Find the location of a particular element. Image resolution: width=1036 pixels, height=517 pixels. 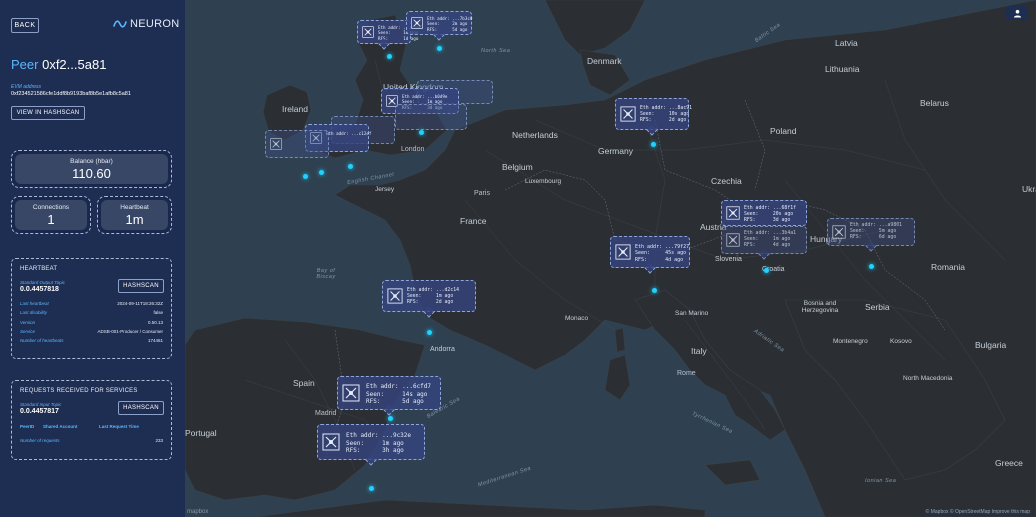

neuron-wave-icon is located at coordinates (120, 24).